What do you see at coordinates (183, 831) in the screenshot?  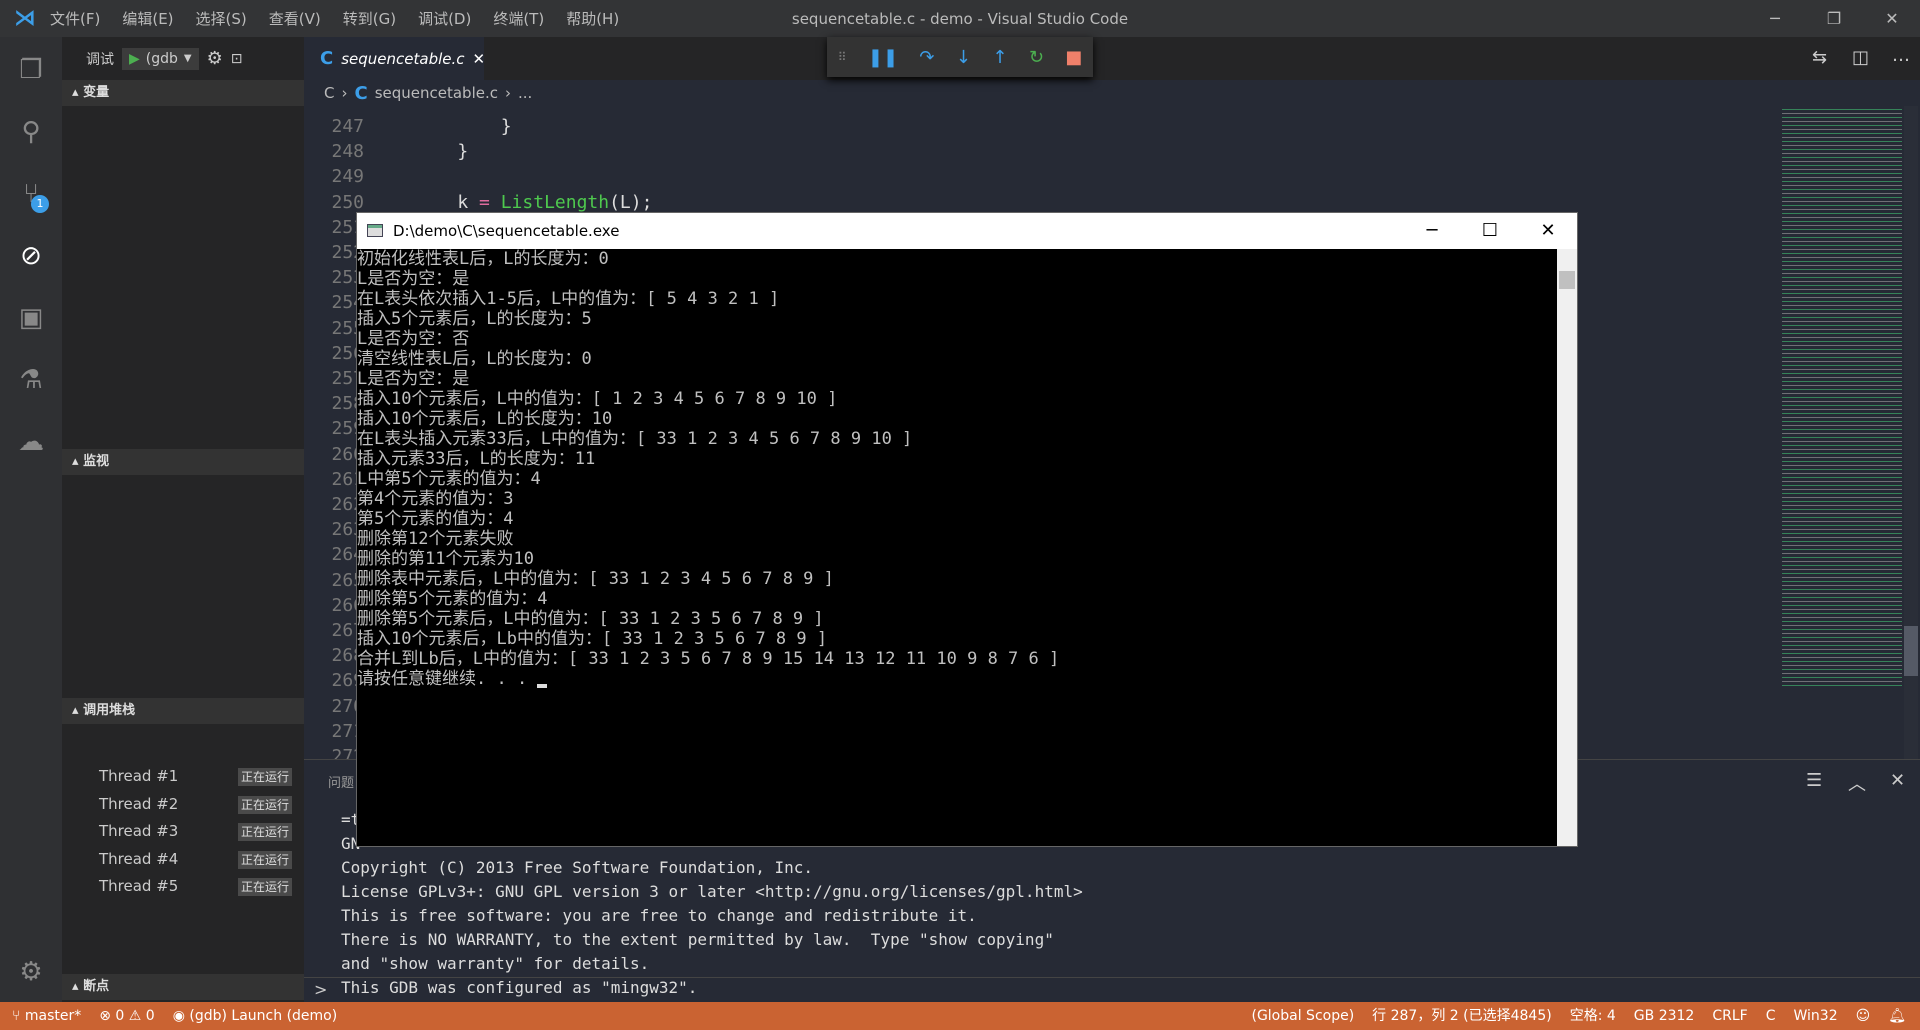 I see `callstack-thread: Thread #3 正在运行` at bounding box center [183, 831].